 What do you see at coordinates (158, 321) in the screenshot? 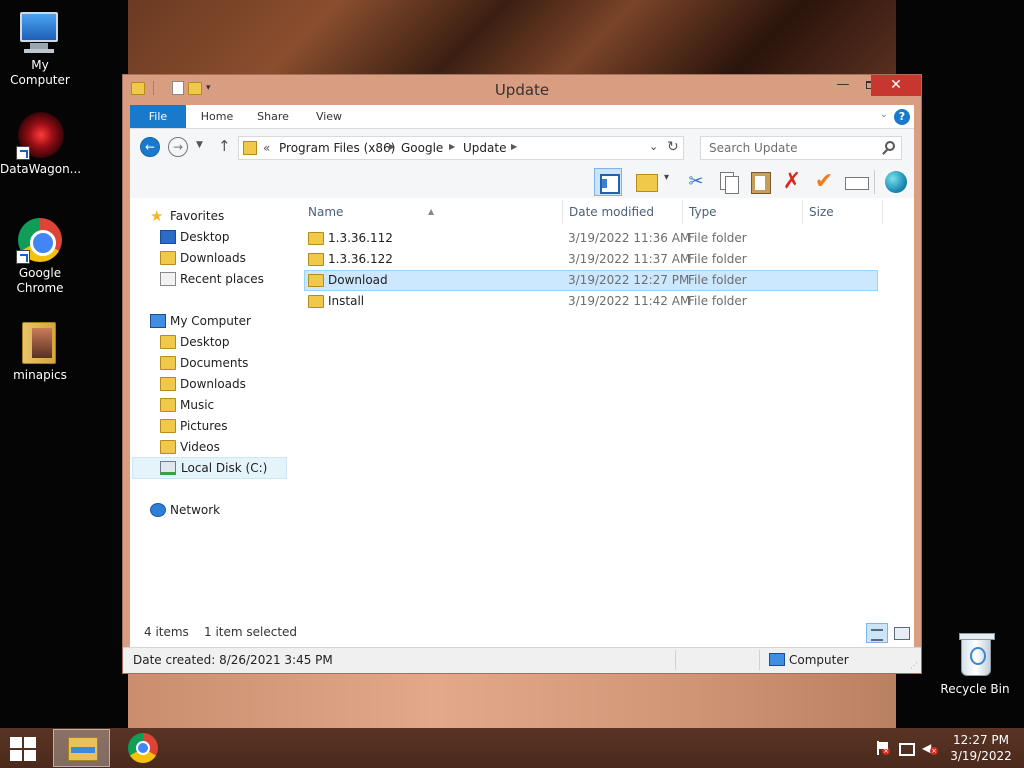
I see `computer-icon` at bounding box center [158, 321].